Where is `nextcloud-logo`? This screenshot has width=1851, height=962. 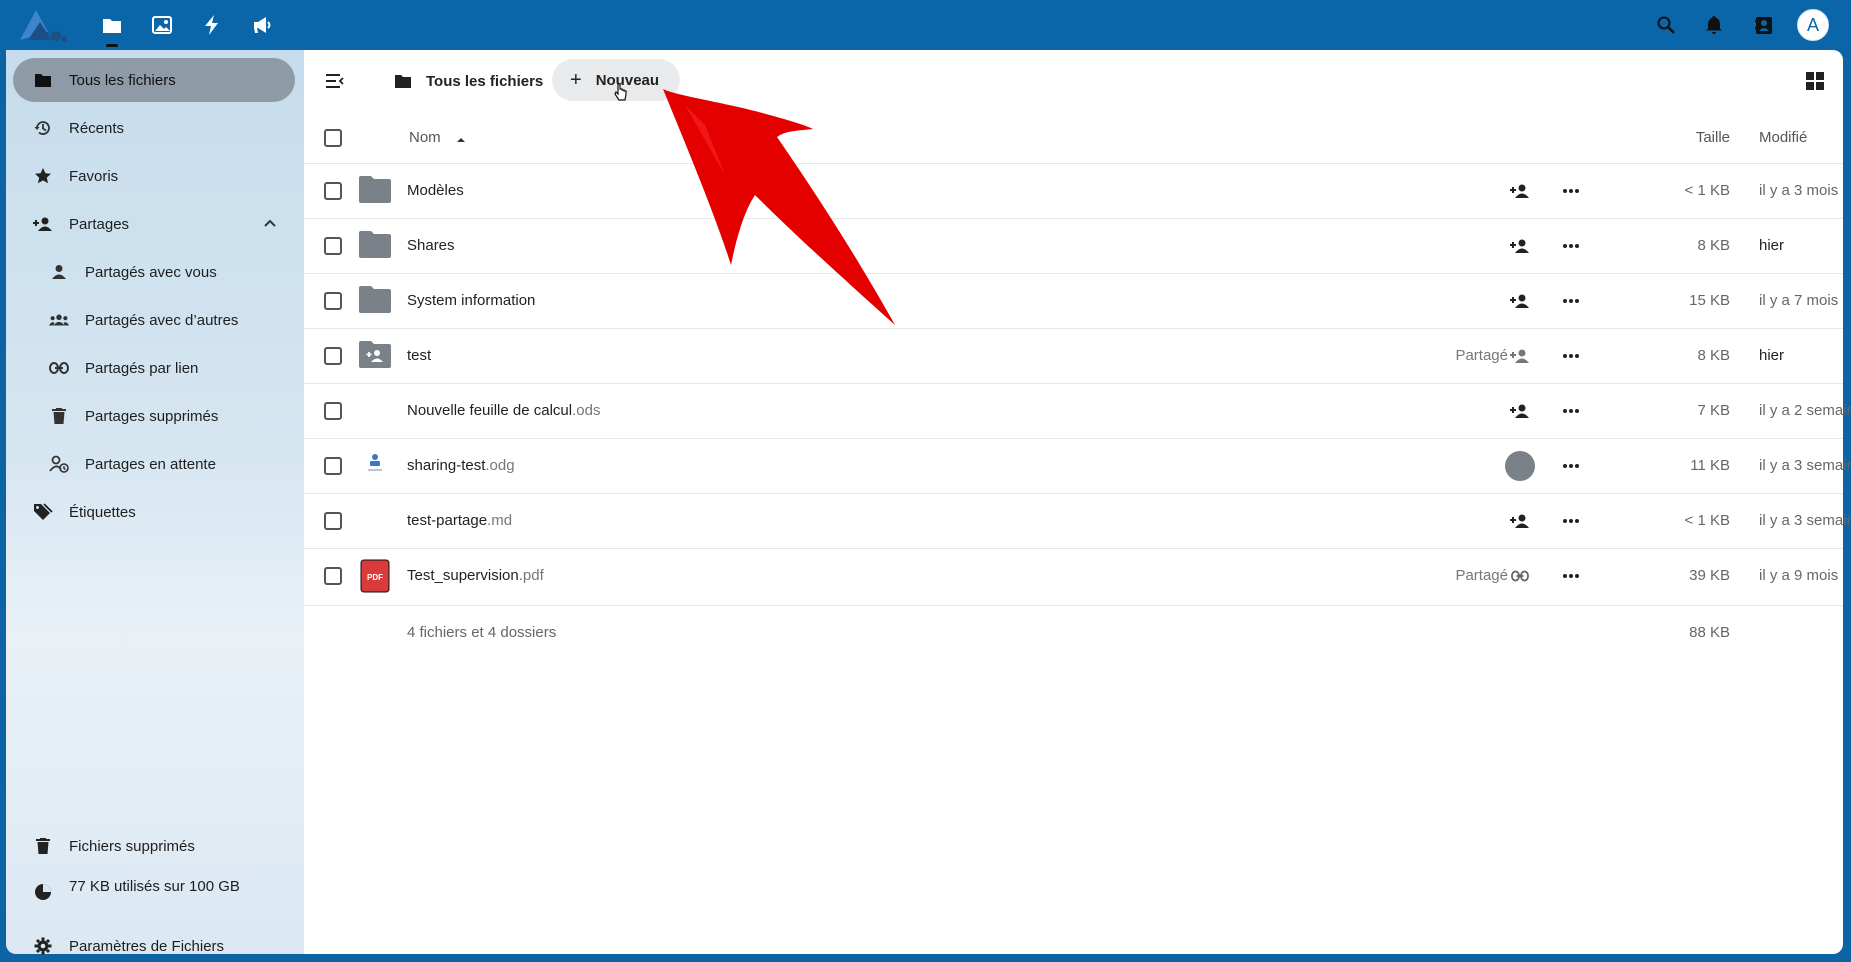 nextcloud-logo is located at coordinates (43, 25).